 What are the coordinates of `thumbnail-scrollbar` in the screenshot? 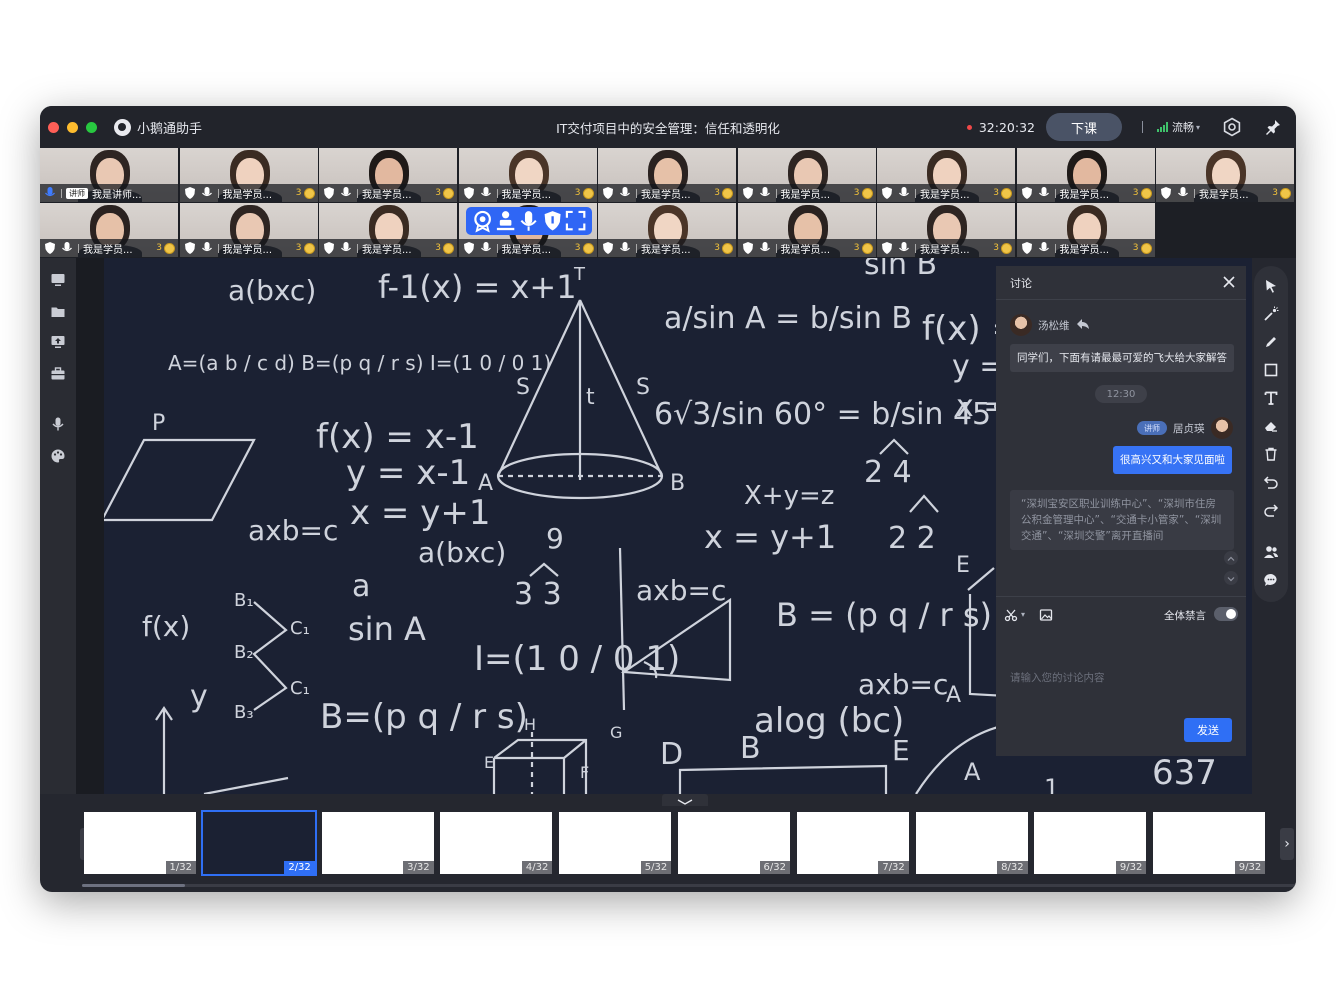 It's located at (689, 885).